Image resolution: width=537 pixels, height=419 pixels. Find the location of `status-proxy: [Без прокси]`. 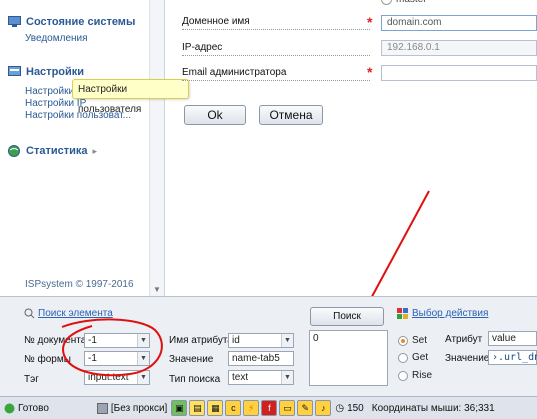

status-proxy: [Без прокси] is located at coordinates (132, 408).